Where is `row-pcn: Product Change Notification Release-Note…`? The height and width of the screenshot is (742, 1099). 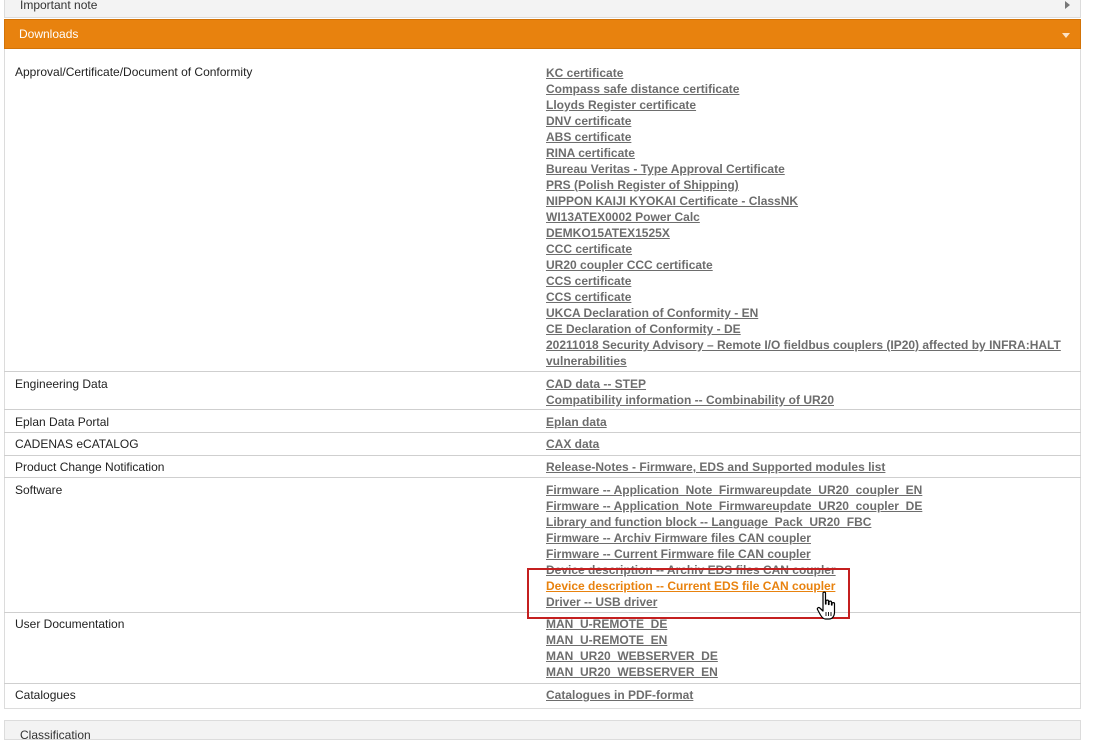 row-pcn: Product Change Notification Release-Note… is located at coordinates (542, 467).